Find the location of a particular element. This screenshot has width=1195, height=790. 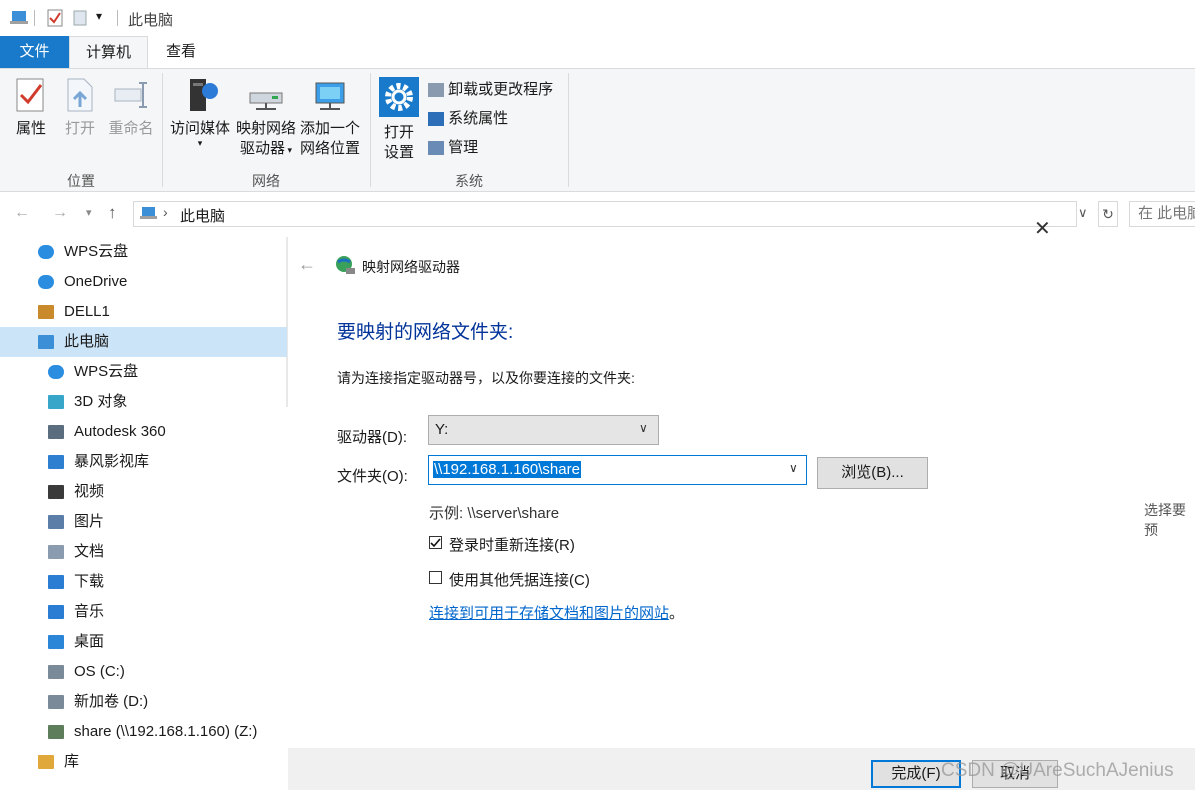

nav-item-label: 下载 is located at coordinates (89, 581).